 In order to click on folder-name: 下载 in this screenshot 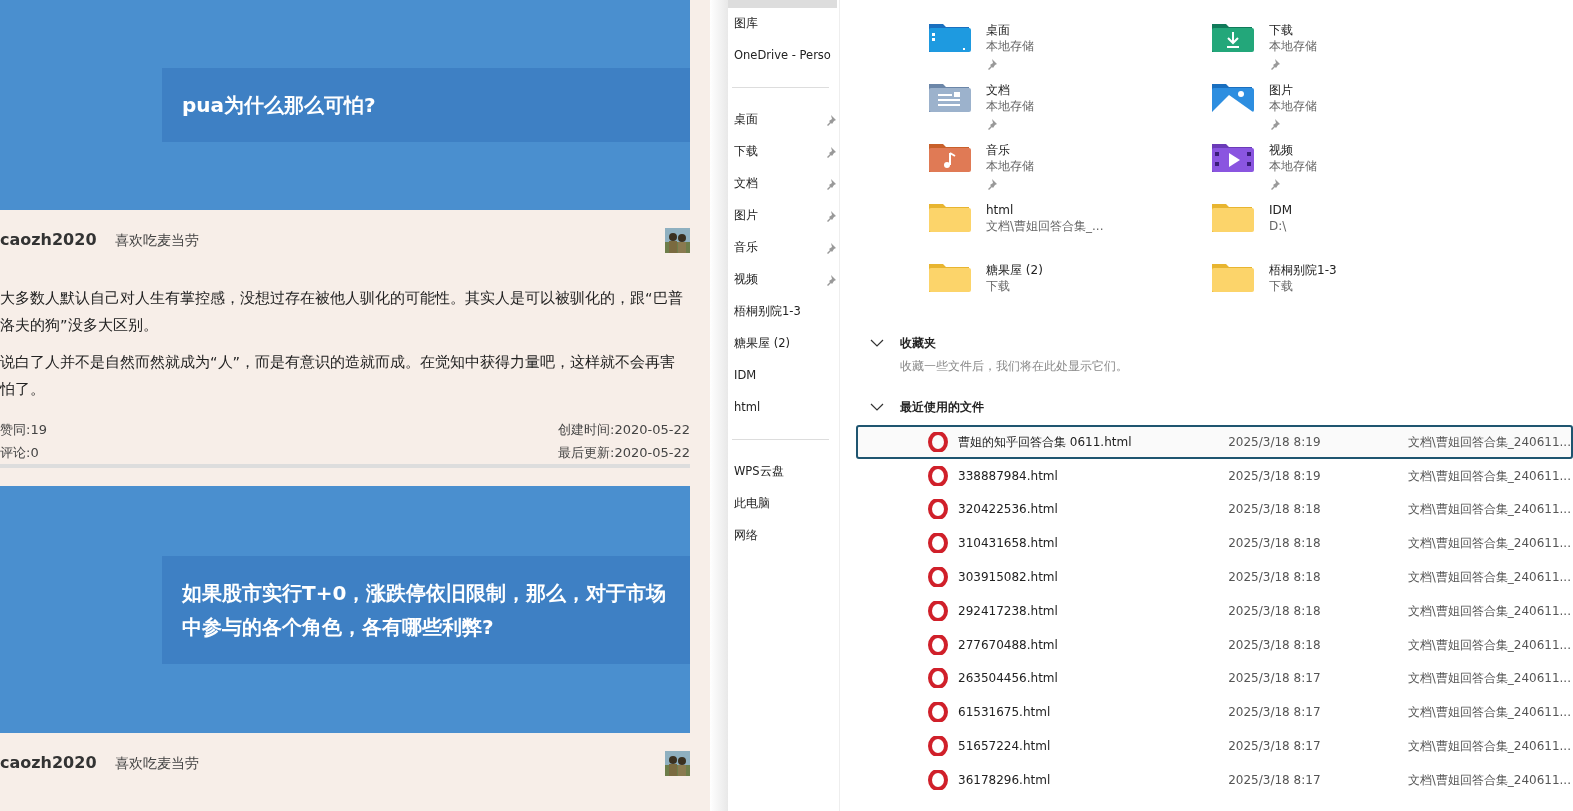, I will do `click(1293, 30)`.